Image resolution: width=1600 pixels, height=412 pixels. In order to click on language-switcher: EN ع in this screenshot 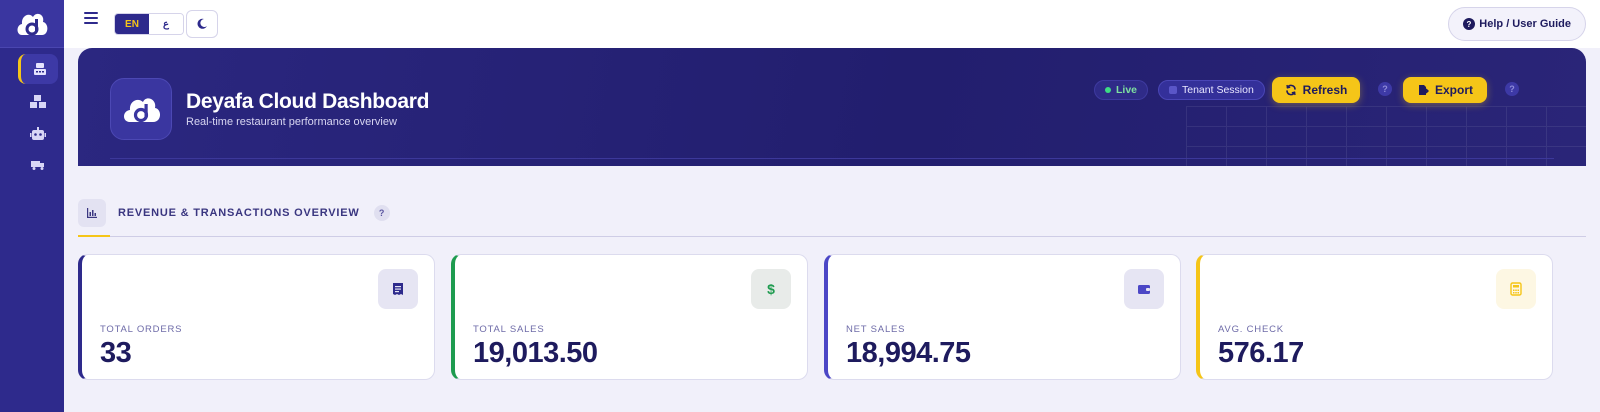, I will do `click(149, 24)`.